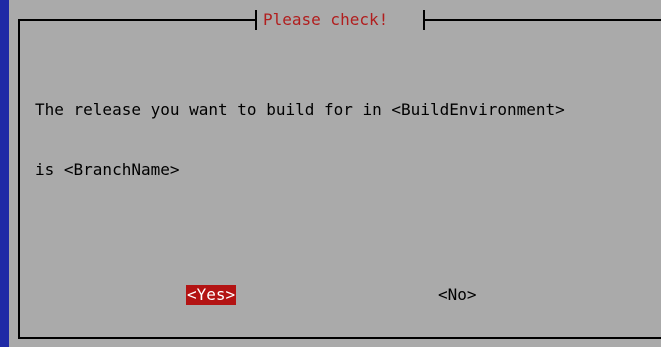  I want to click on dialog-title: Please check!, so click(326, 19).